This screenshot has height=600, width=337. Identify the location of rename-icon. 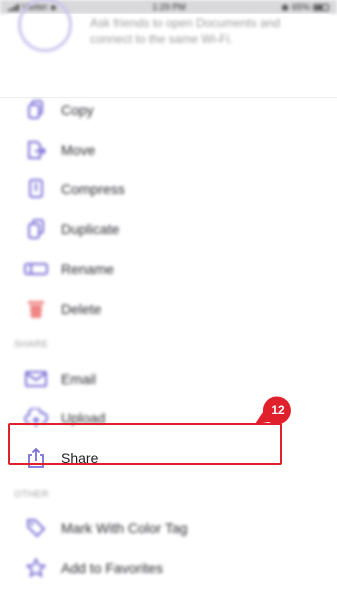
(36, 269).